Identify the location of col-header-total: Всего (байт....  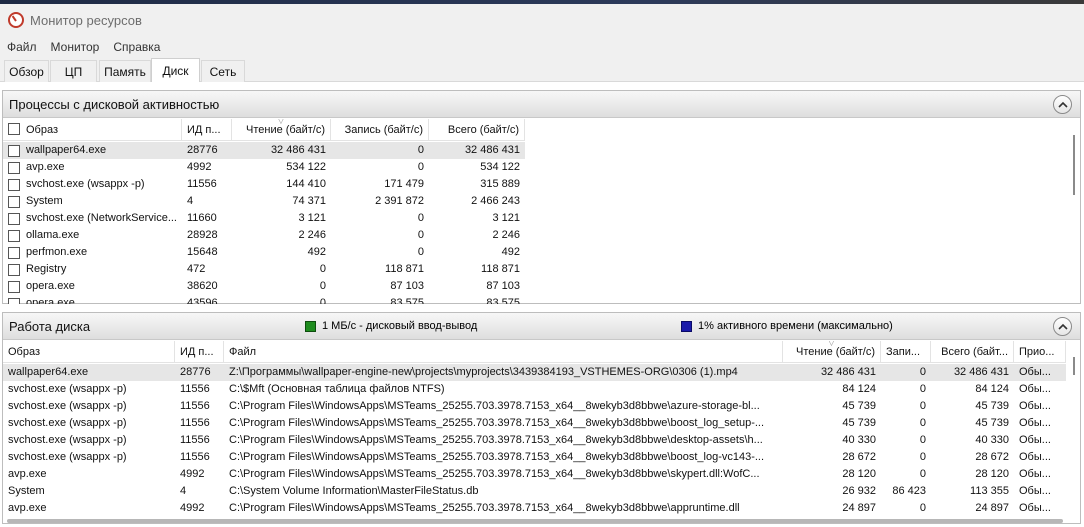
(972, 352).